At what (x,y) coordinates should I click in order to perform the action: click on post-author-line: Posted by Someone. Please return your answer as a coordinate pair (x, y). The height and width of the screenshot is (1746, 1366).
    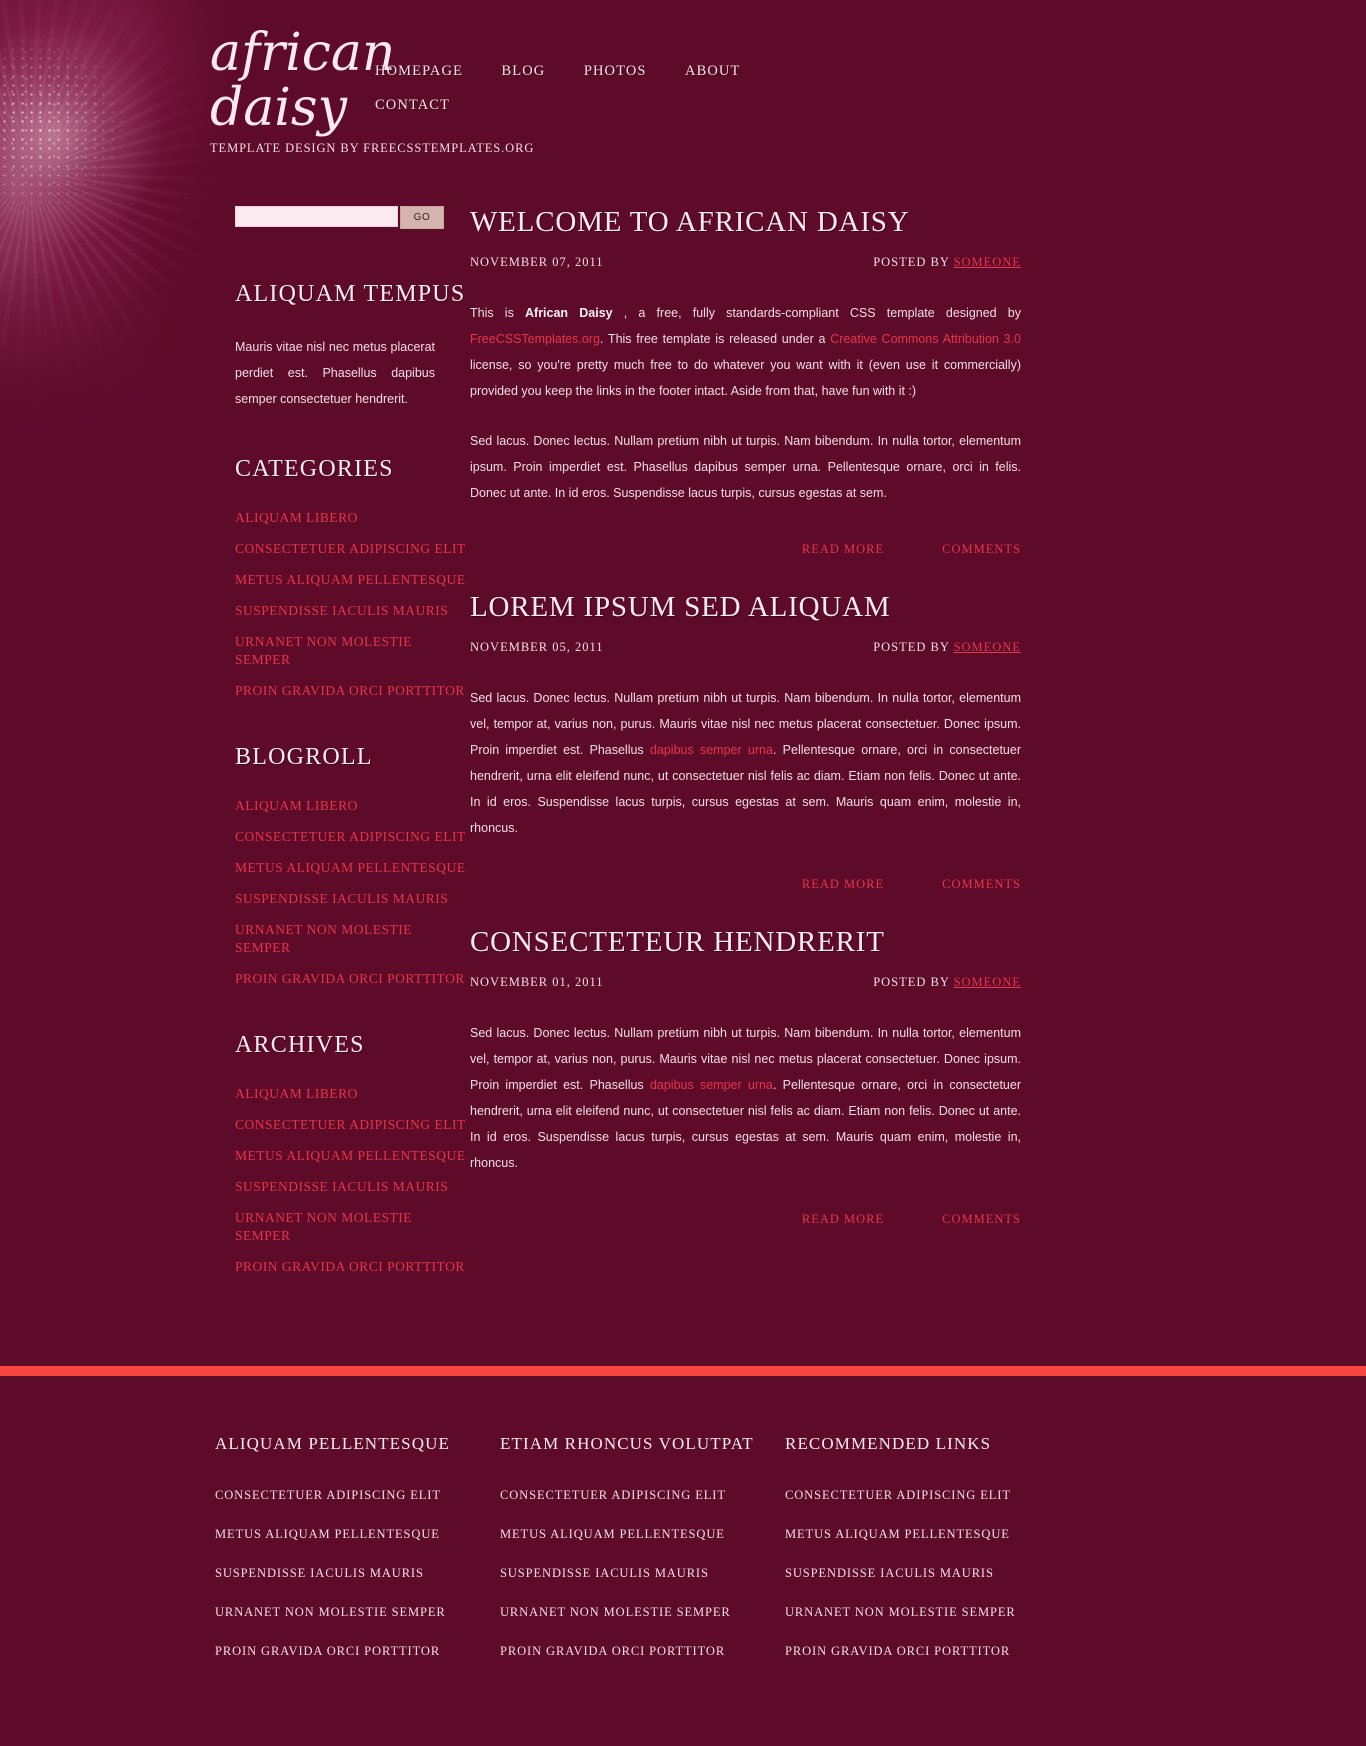
    Looking at the image, I should click on (947, 647).